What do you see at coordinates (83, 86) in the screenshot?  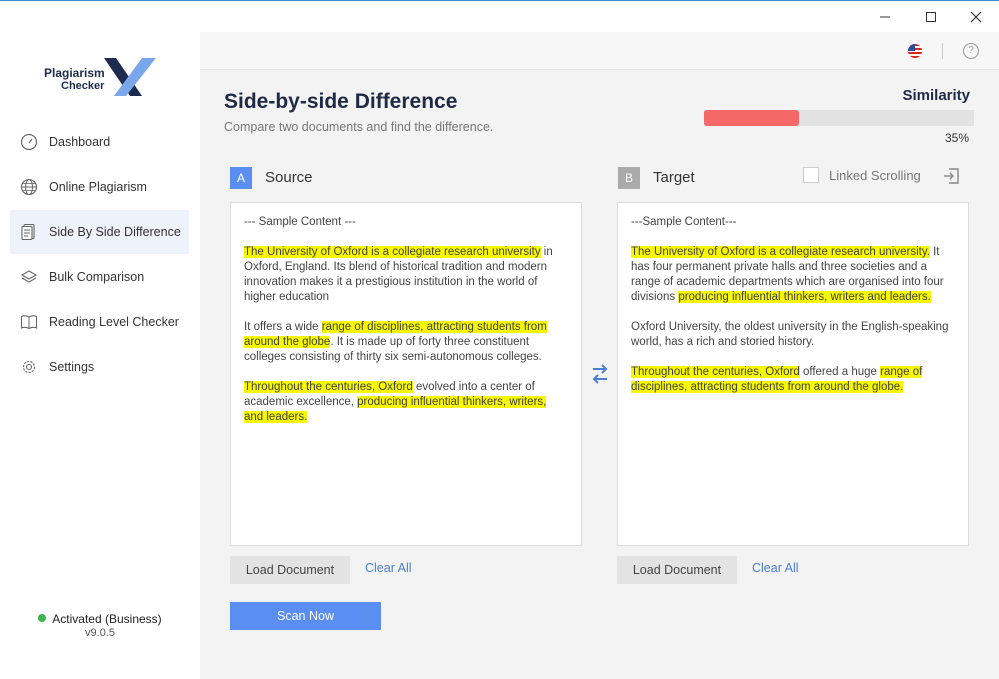 I see `logo-line-2: Checker` at bounding box center [83, 86].